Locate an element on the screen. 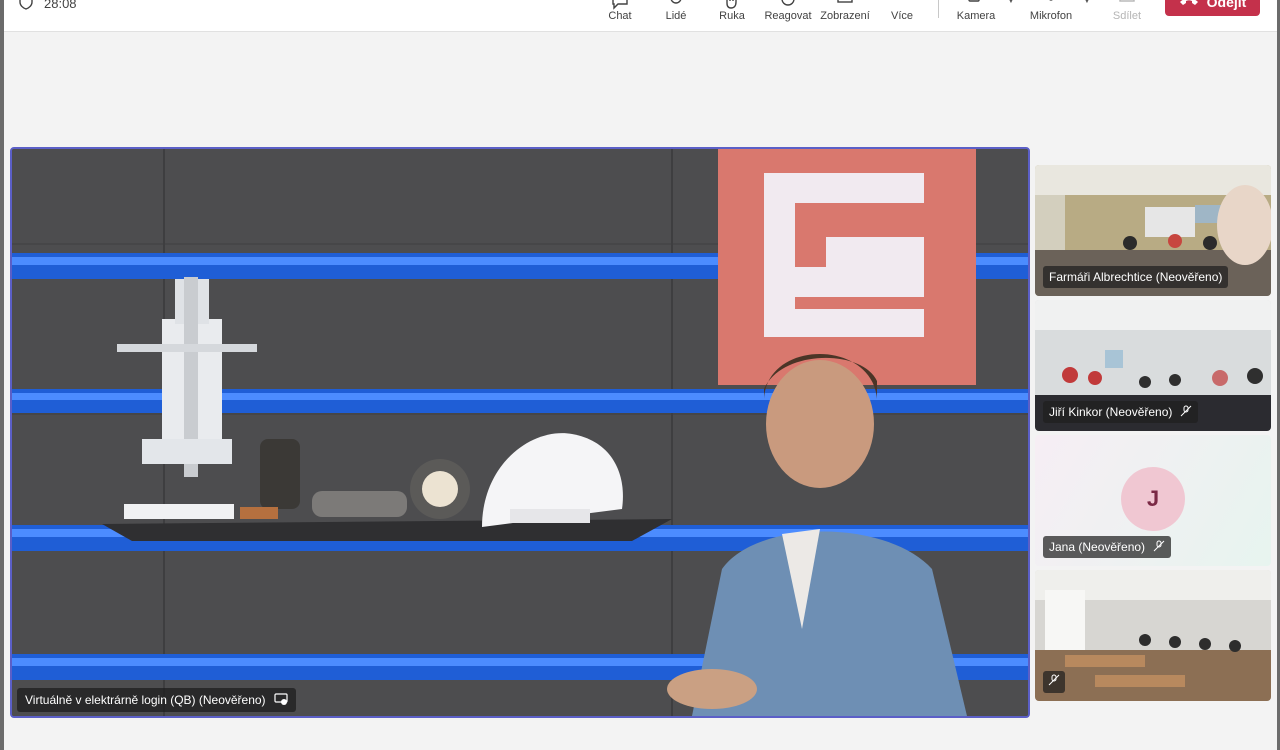 This screenshot has height=750, width=1280. participant-mute-indicator is located at coordinates (1054, 682).